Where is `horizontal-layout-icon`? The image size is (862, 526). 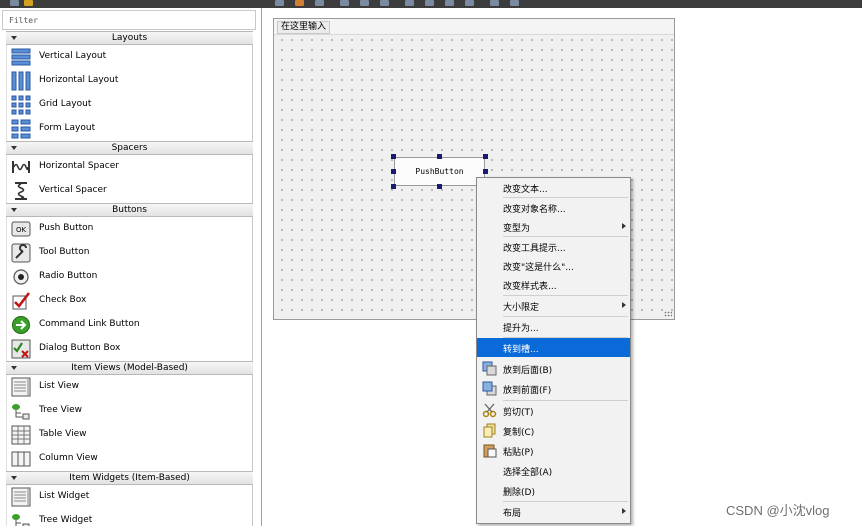
horizontal-layout-icon is located at coordinates (21, 81).